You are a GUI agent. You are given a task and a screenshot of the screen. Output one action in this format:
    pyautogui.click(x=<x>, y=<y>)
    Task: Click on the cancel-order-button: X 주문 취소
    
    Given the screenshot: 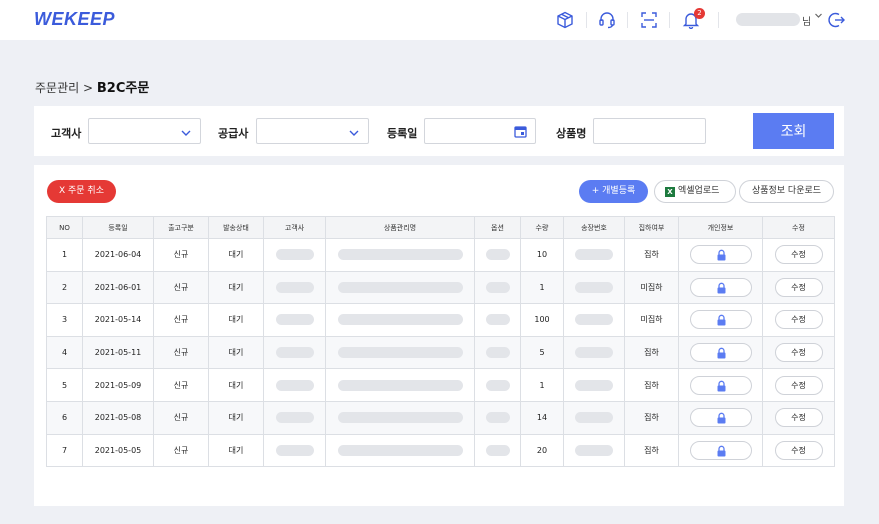 What is the action you would take?
    pyautogui.click(x=81, y=191)
    